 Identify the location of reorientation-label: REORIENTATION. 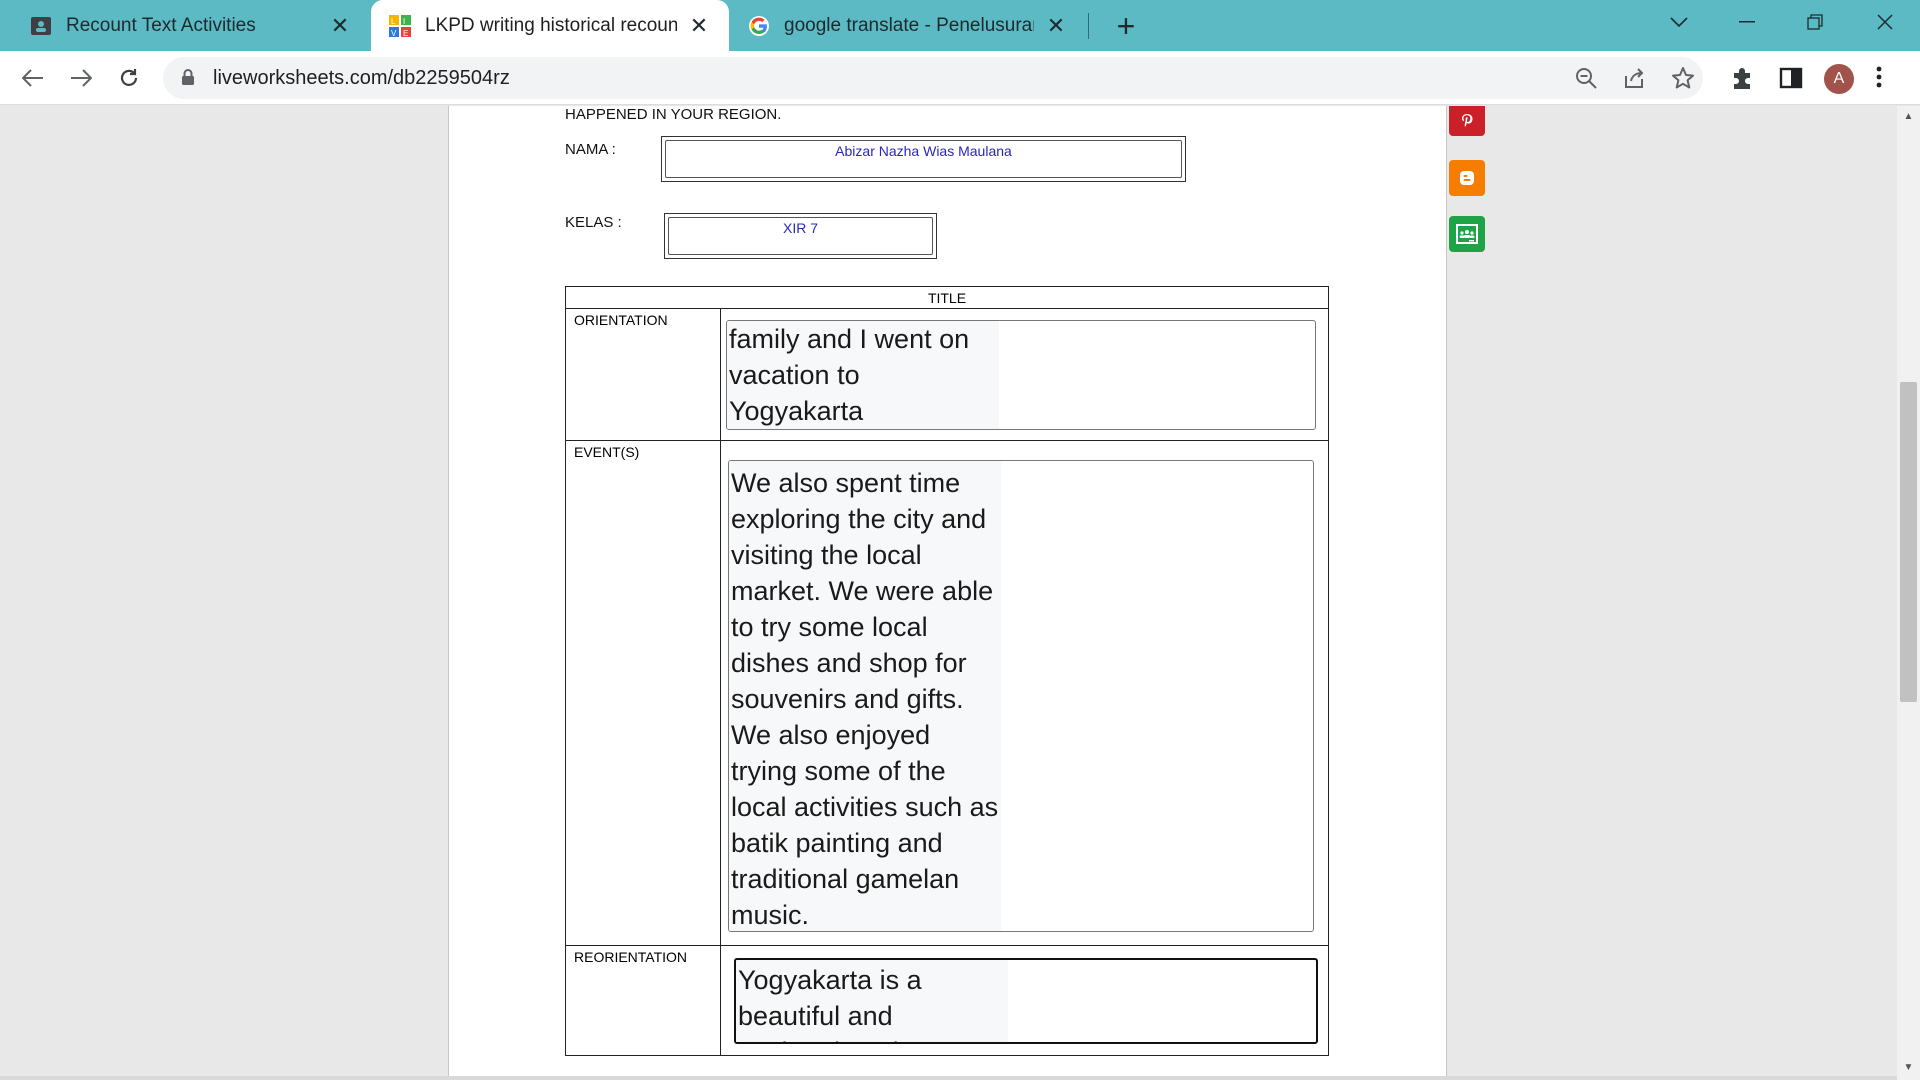
(643, 1000).